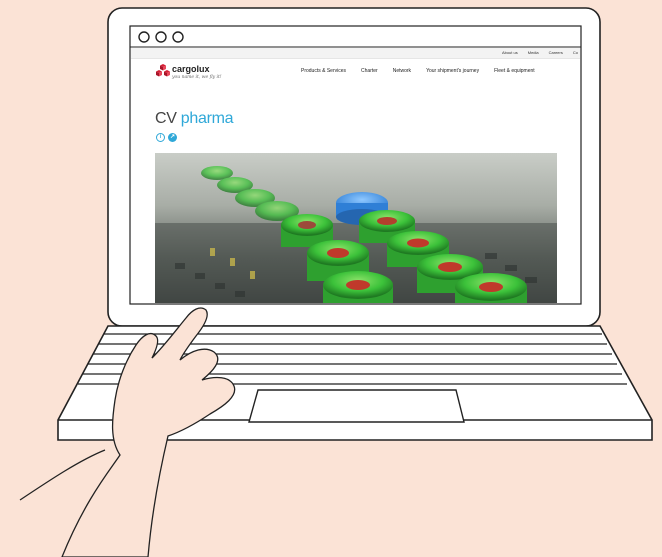 The width and height of the screenshot is (662, 557). I want to click on touchpad, so click(356, 406).